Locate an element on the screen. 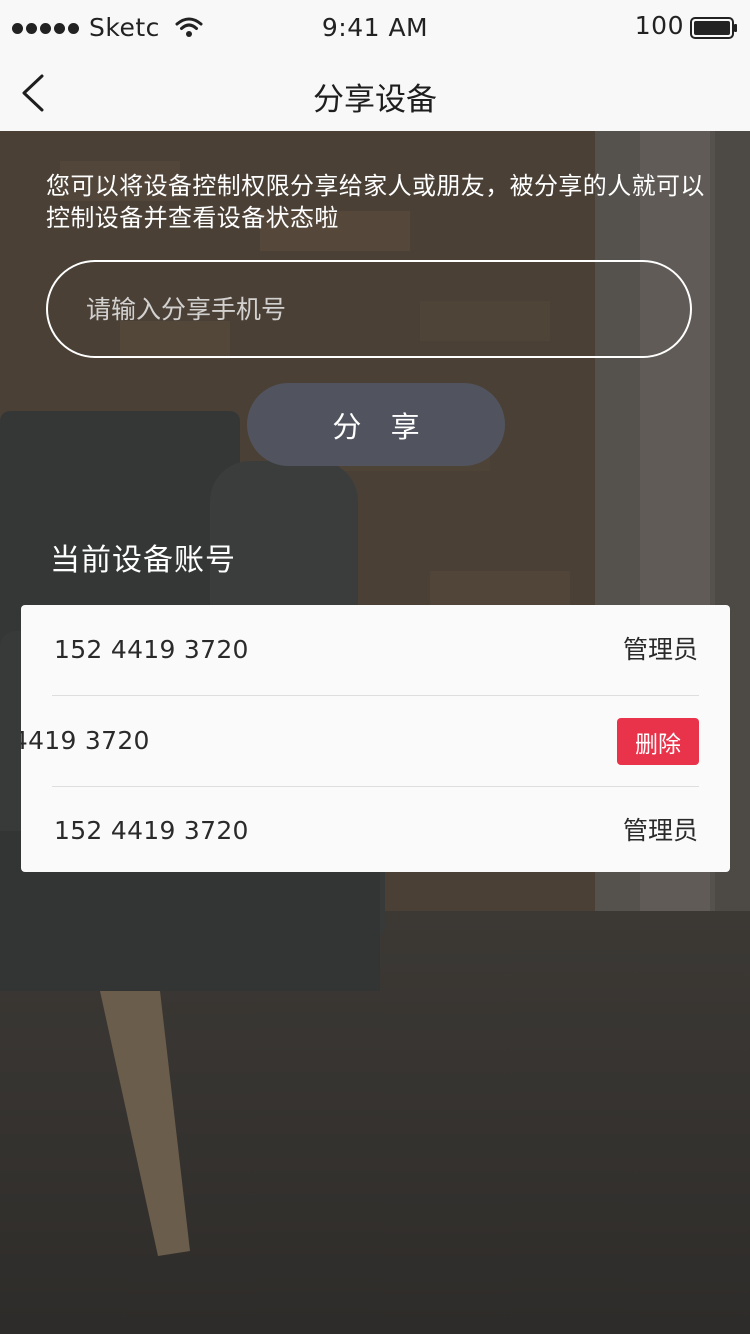 This screenshot has width=750, height=1334. intro-text: 您可以将设备控制权限分享给家人或朋友，被分享的人就可以控制设备并查看设备状态啦 is located at coordinates (375, 202).